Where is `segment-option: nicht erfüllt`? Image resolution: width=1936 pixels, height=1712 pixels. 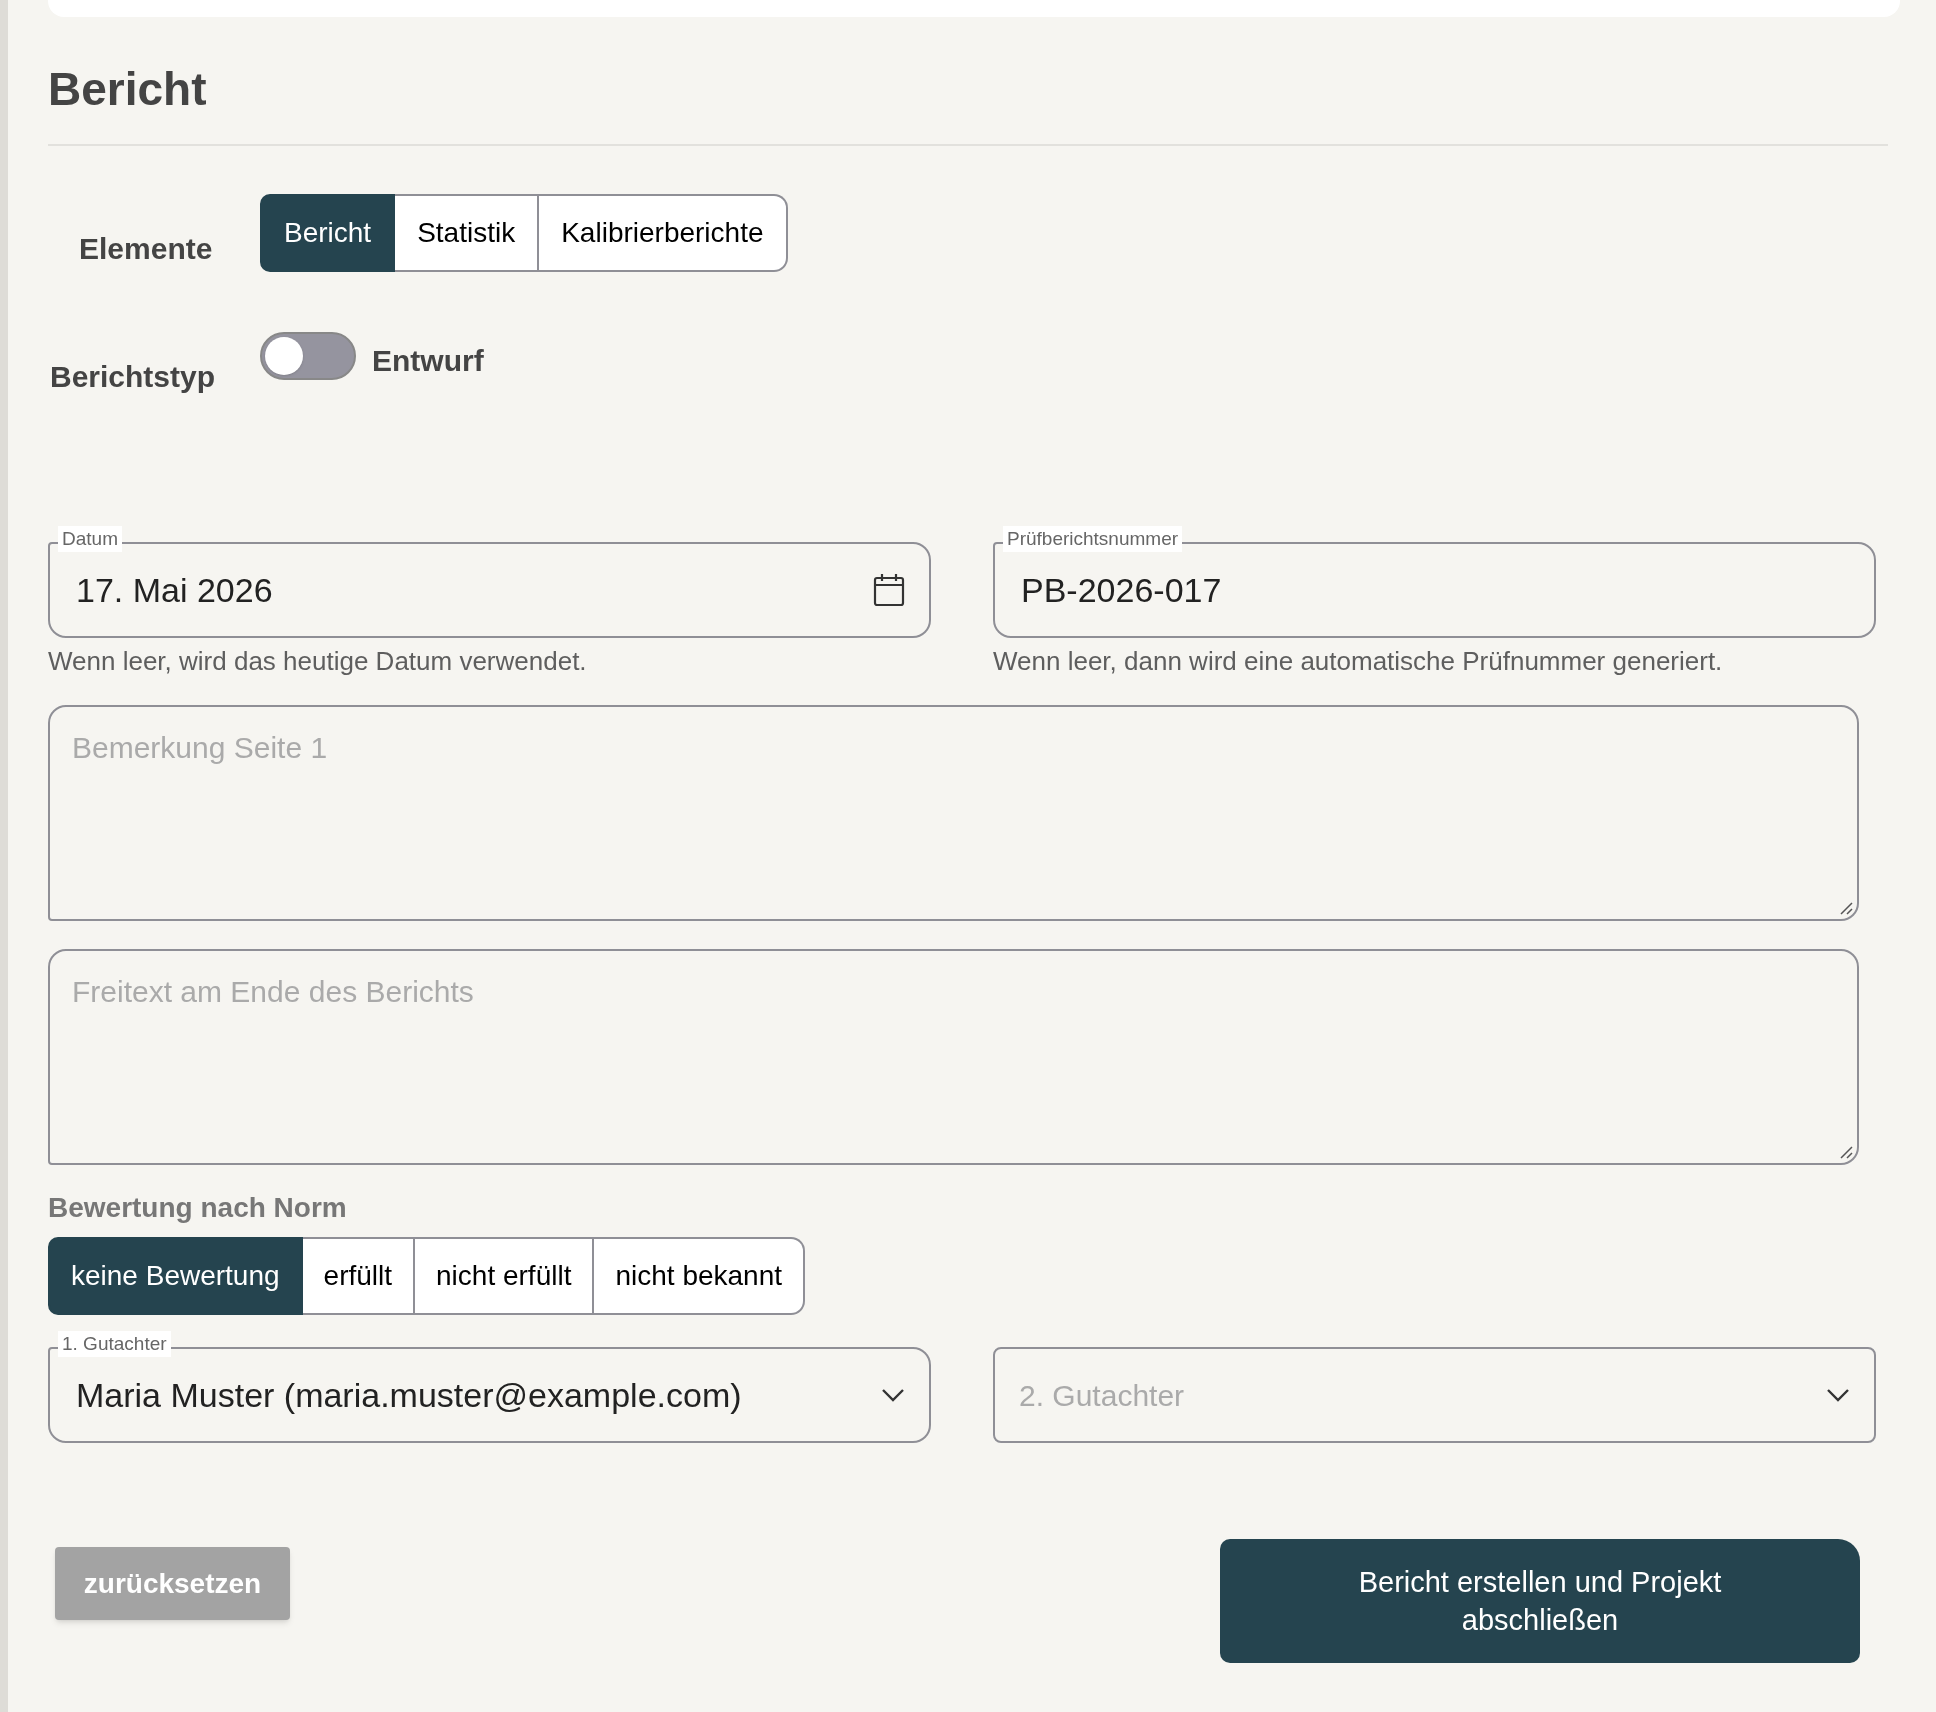
segment-option: nicht erfüllt is located at coordinates (505, 1276).